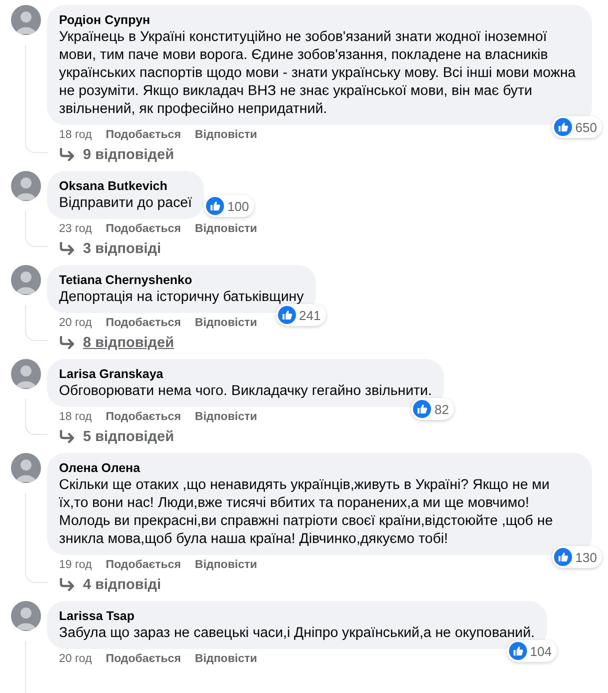 Image resolution: width=608 pixels, height=693 pixels. I want to click on author-name: Larissa Tsap, so click(297, 616).